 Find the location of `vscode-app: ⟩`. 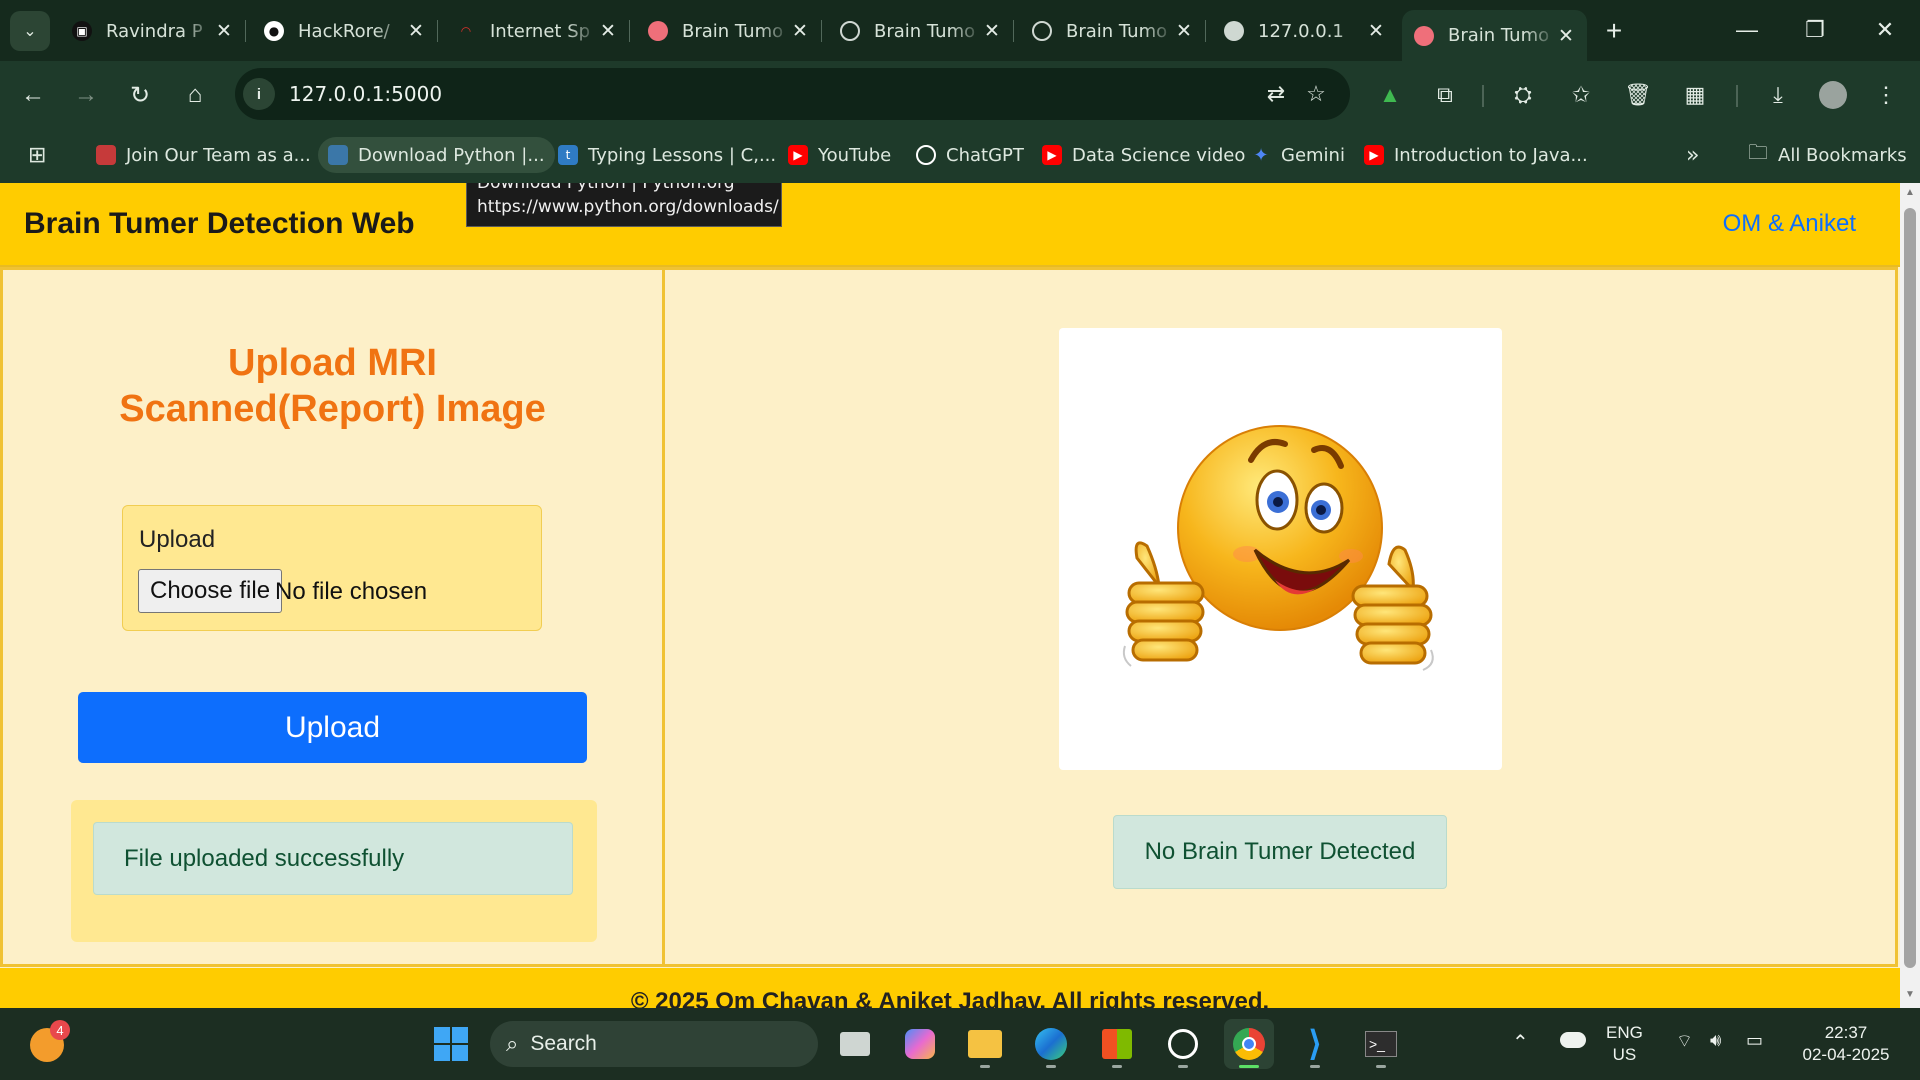

vscode-app: ⟩ is located at coordinates (1315, 1044).